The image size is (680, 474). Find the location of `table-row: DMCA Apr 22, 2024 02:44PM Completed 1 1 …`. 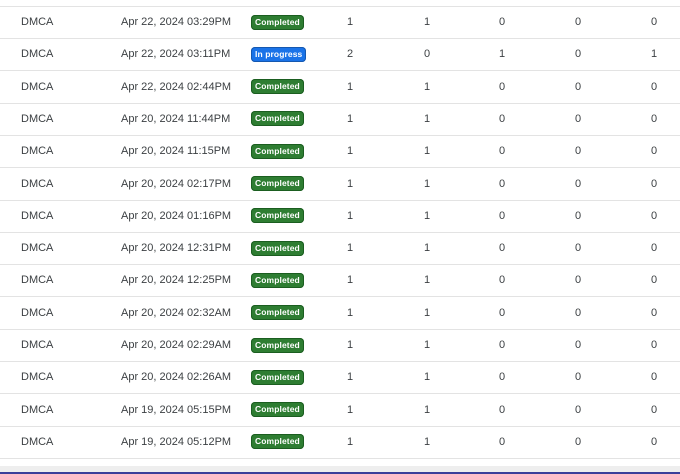

table-row: DMCA Apr 22, 2024 02:44PM Completed 1 1 … is located at coordinates (340, 88).